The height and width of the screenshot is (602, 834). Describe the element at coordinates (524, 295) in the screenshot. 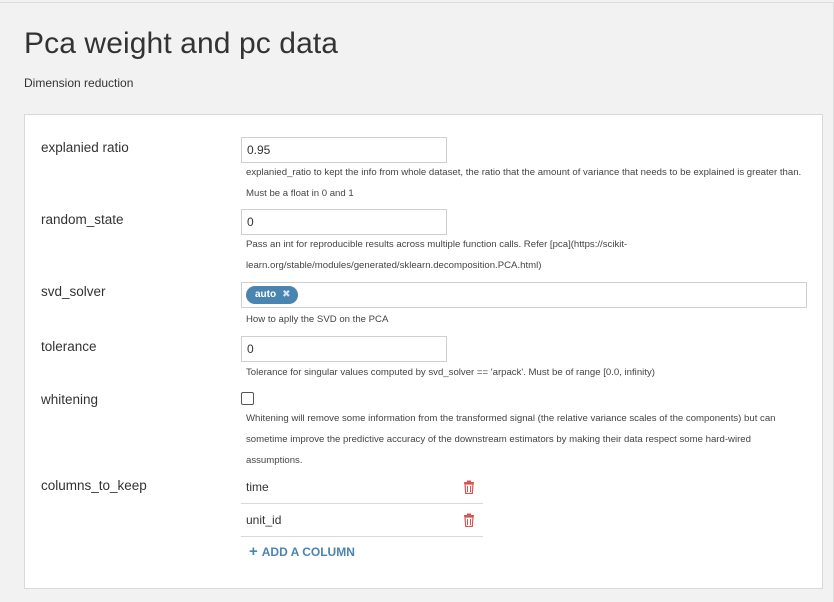

I see `svd-solver-select: auto ✖` at that location.